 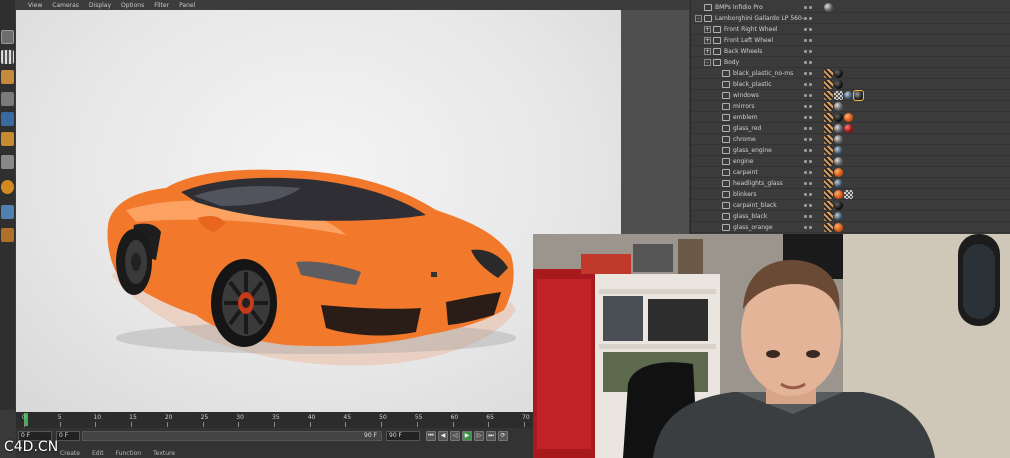 I want to click on object-label: Lamborghini Gallardo LP 560-4, so click(x=760, y=18).